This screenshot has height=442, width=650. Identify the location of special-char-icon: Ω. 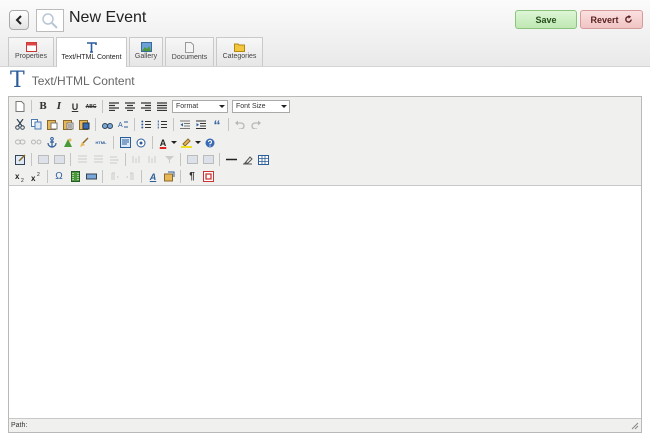
(59, 177).